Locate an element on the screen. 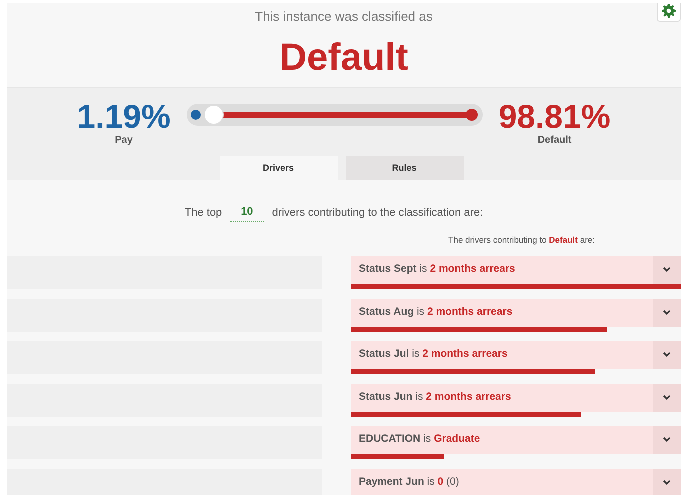 The image size is (681, 495). slider-thumb is located at coordinates (214, 115).